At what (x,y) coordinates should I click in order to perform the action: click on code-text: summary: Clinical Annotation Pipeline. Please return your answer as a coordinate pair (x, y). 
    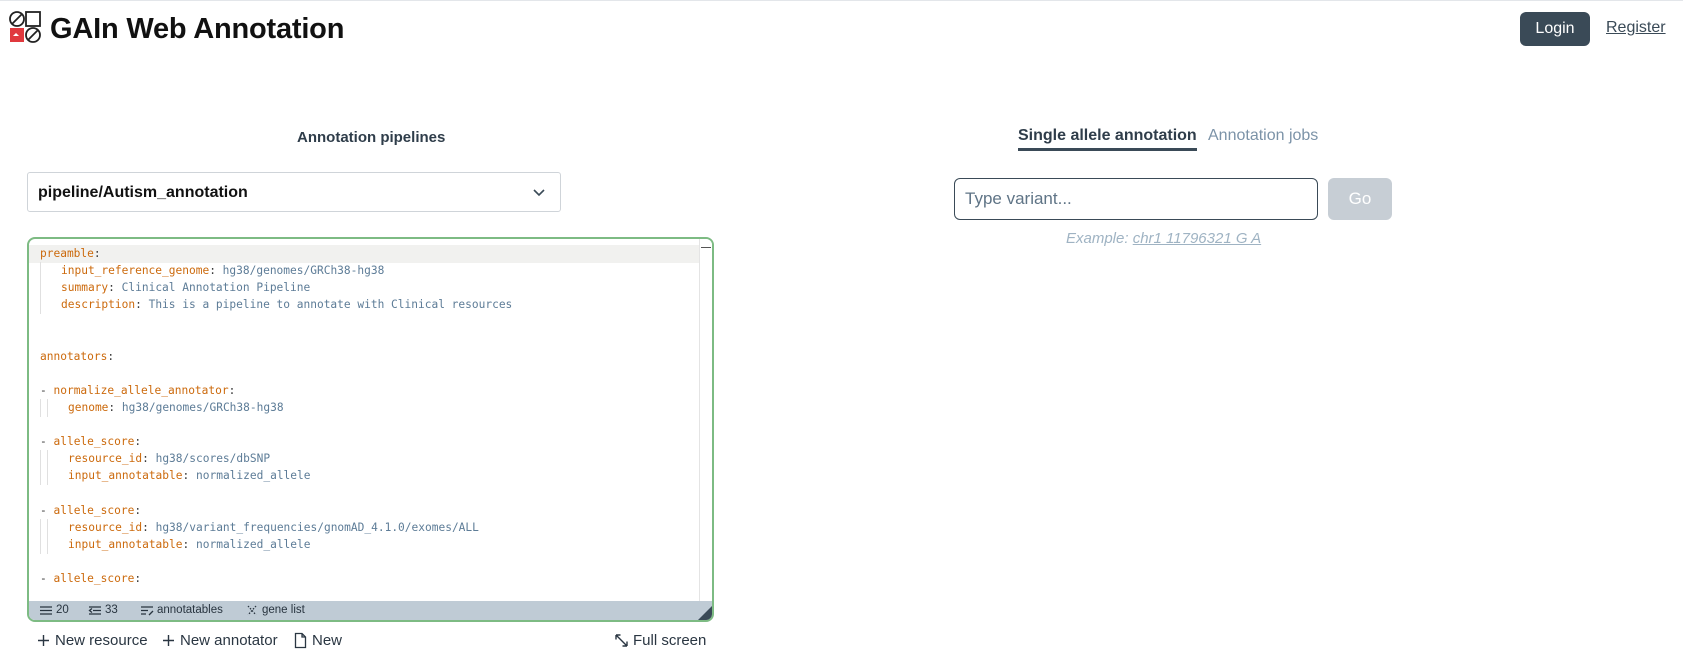
    Looking at the image, I should click on (185, 288).